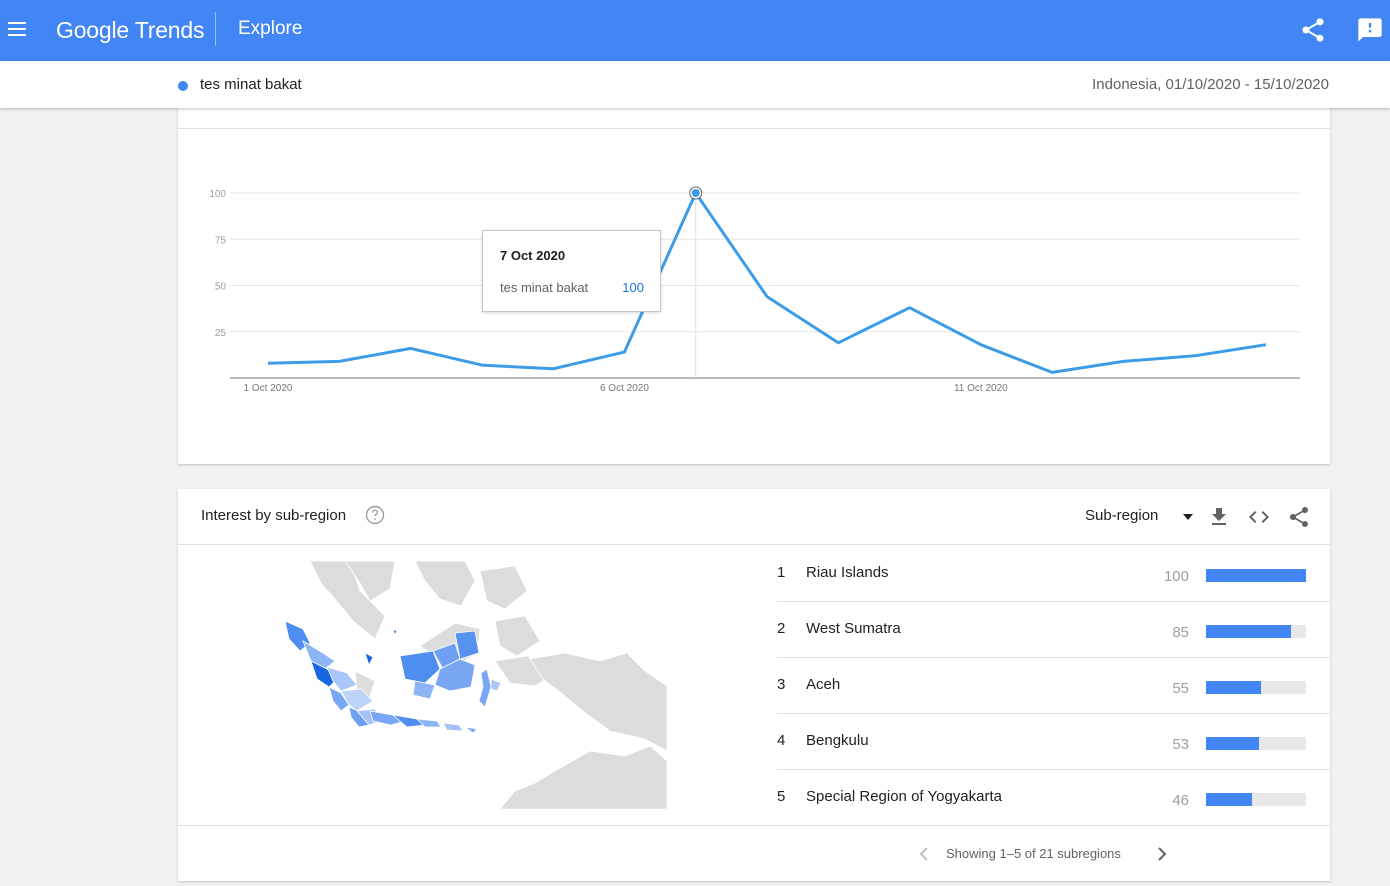  I want to click on chart-tooltip: 7 Oct 2020 tes minat bakat 100, so click(571, 271).